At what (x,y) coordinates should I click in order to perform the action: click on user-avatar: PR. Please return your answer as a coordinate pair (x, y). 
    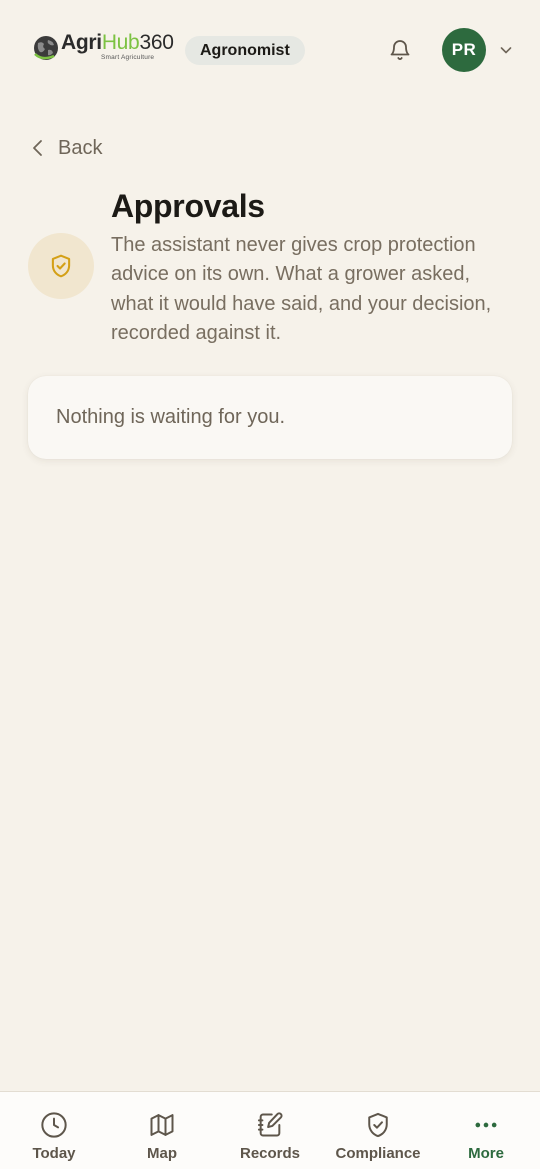
    Looking at the image, I should click on (464, 50).